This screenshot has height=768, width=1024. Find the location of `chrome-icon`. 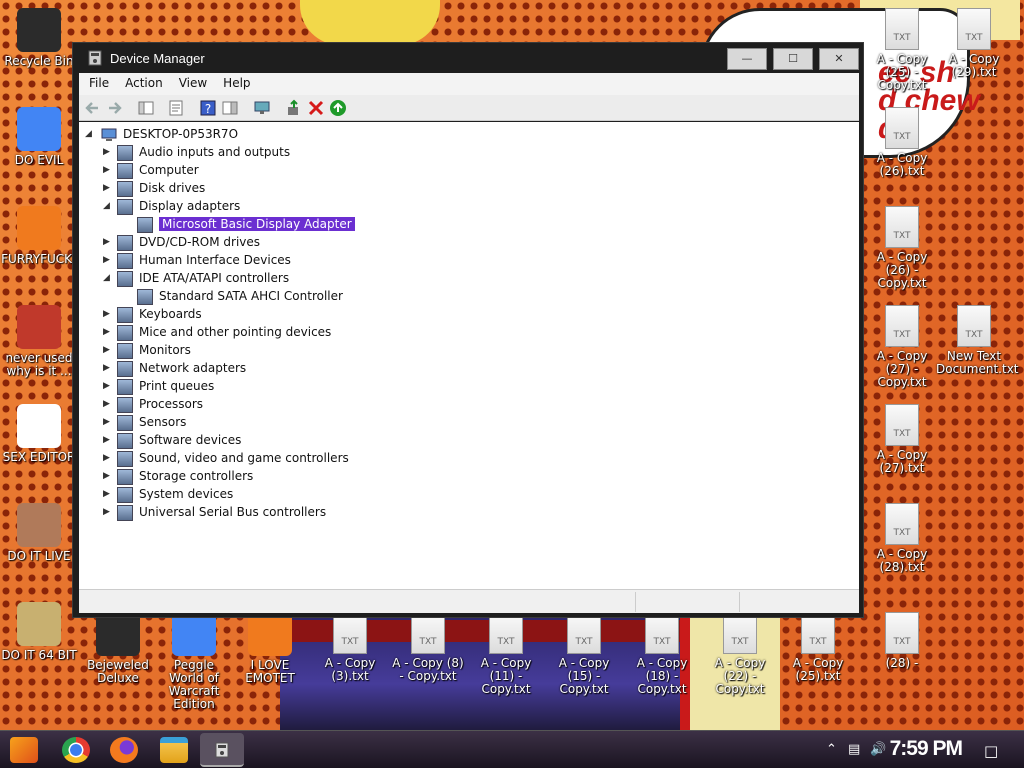

chrome-icon is located at coordinates (76, 750).